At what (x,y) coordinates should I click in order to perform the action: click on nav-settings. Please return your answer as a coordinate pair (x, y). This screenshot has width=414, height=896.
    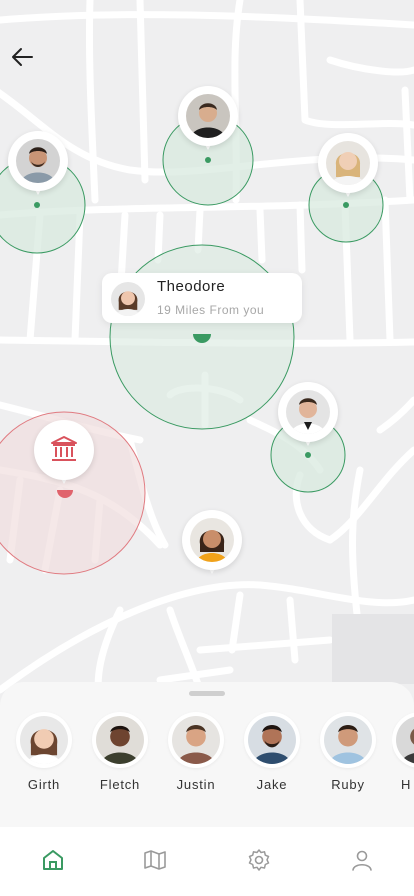
    Looking at the image, I should click on (259, 860).